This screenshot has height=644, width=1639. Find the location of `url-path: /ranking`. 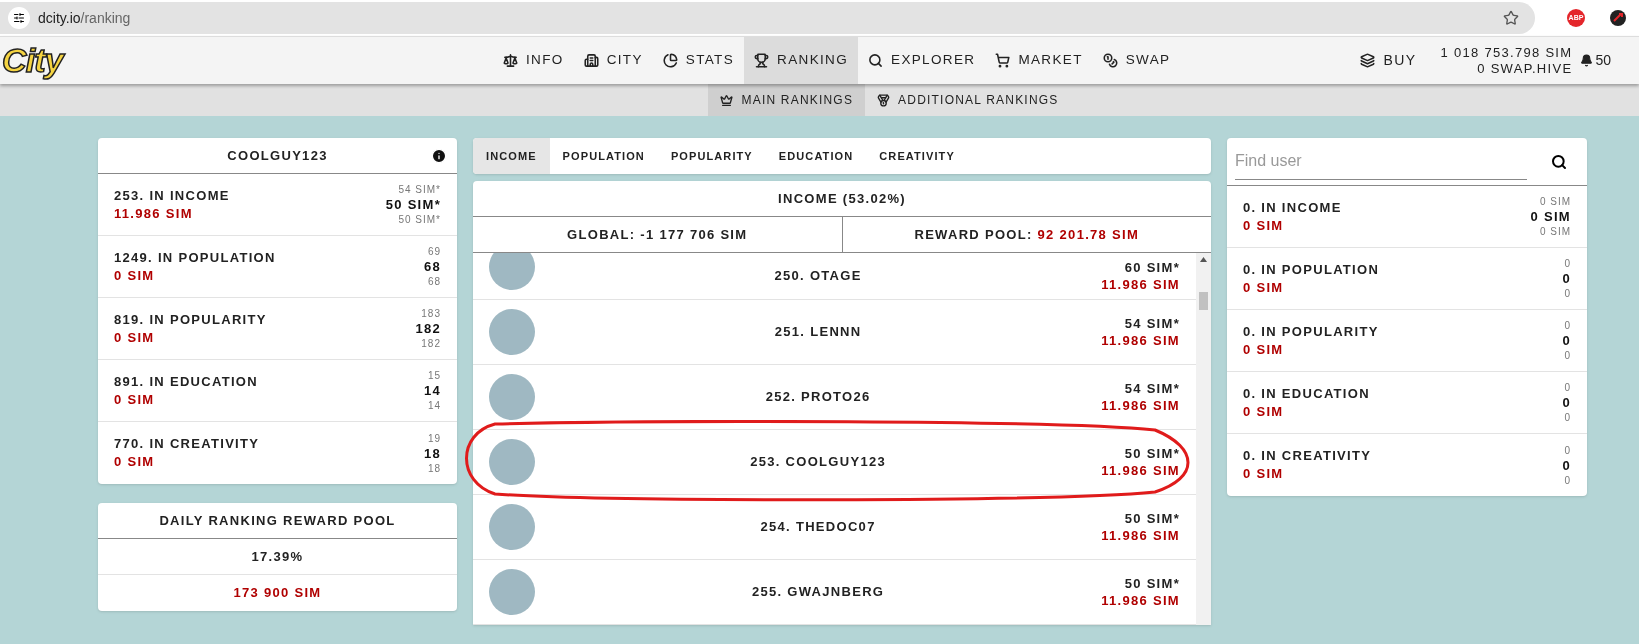

url-path: /ranking is located at coordinates (105, 18).